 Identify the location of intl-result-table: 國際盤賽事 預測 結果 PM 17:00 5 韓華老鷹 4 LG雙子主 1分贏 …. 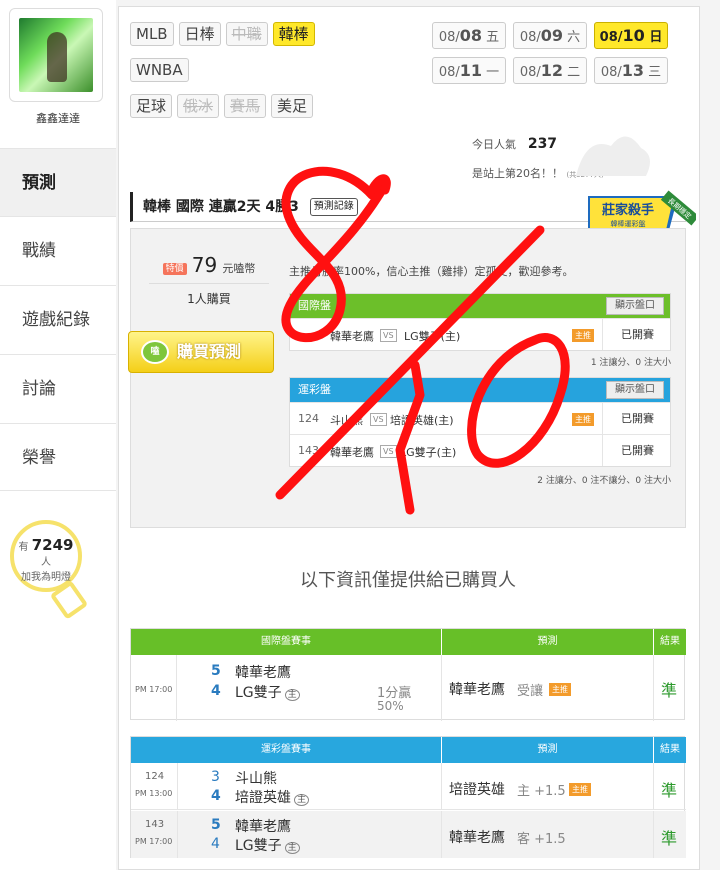
(408, 674).